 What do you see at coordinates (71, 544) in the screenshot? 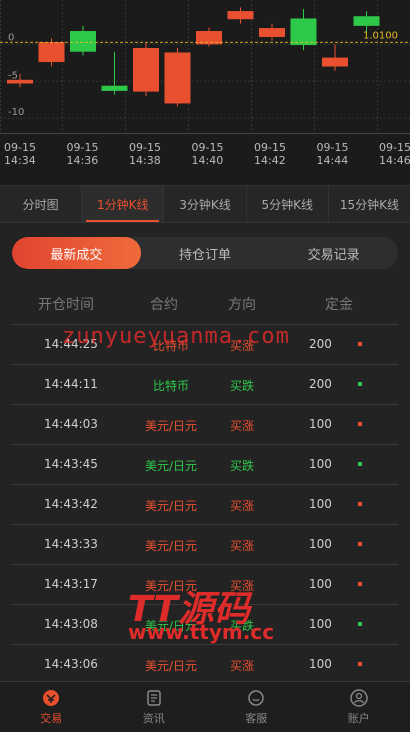
I see `trade-time: 14:43:33` at bounding box center [71, 544].